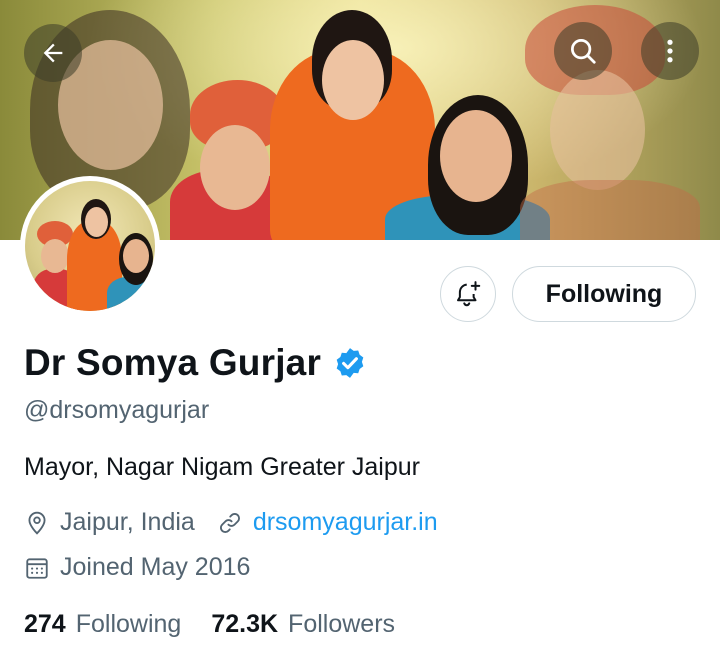 This screenshot has width=720, height=663. I want to click on profile-location: Jaipur, India, so click(127, 522).